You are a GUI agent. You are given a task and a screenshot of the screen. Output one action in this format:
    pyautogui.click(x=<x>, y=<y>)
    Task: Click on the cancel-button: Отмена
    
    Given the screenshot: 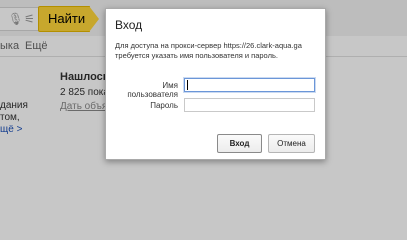 What is the action you would take?
    pyautogui.click(x=291, y=143)
    